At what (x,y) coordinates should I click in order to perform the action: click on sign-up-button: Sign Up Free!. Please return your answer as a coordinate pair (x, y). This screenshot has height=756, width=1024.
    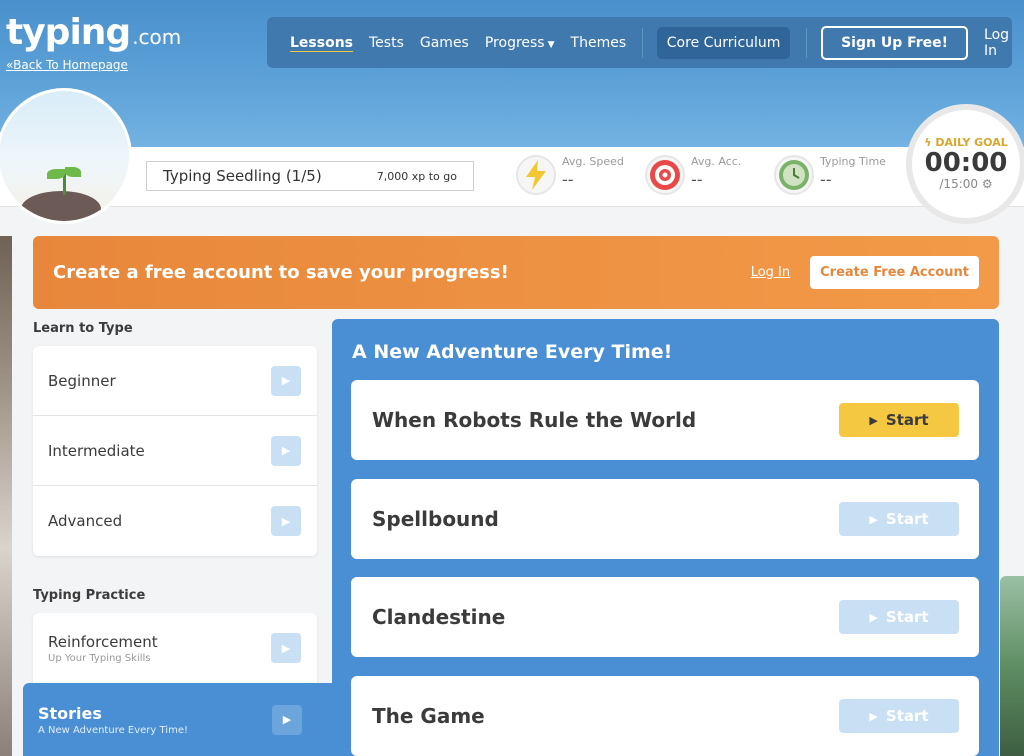
    Looking at the image, I should click on (895, 42).